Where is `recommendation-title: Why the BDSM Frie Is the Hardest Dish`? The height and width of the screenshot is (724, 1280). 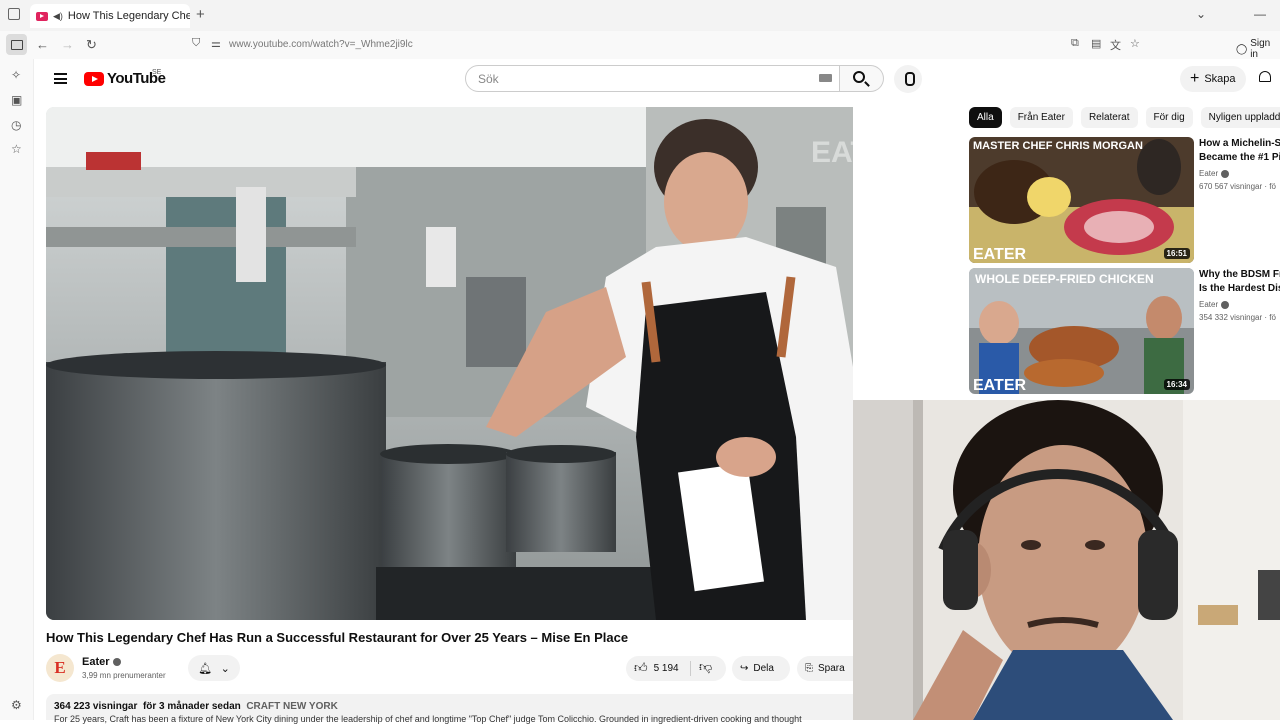 recommendation-title: Why the BDSM Frie Is the Hardest Dish is located at coordinates (1239, 282).